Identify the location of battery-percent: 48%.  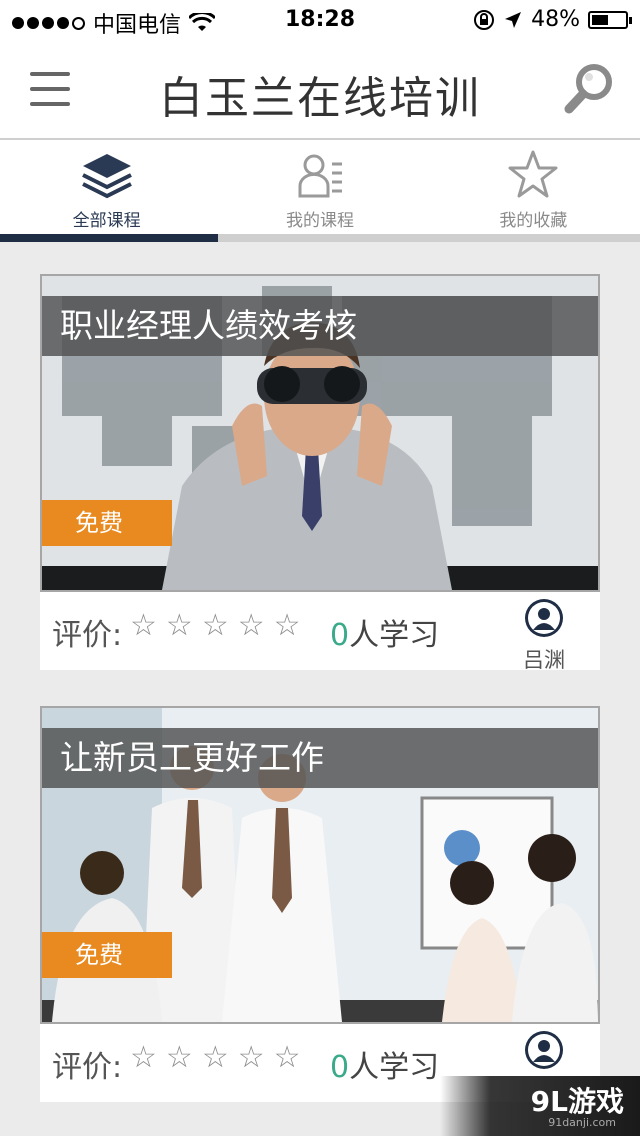
(555, 19).